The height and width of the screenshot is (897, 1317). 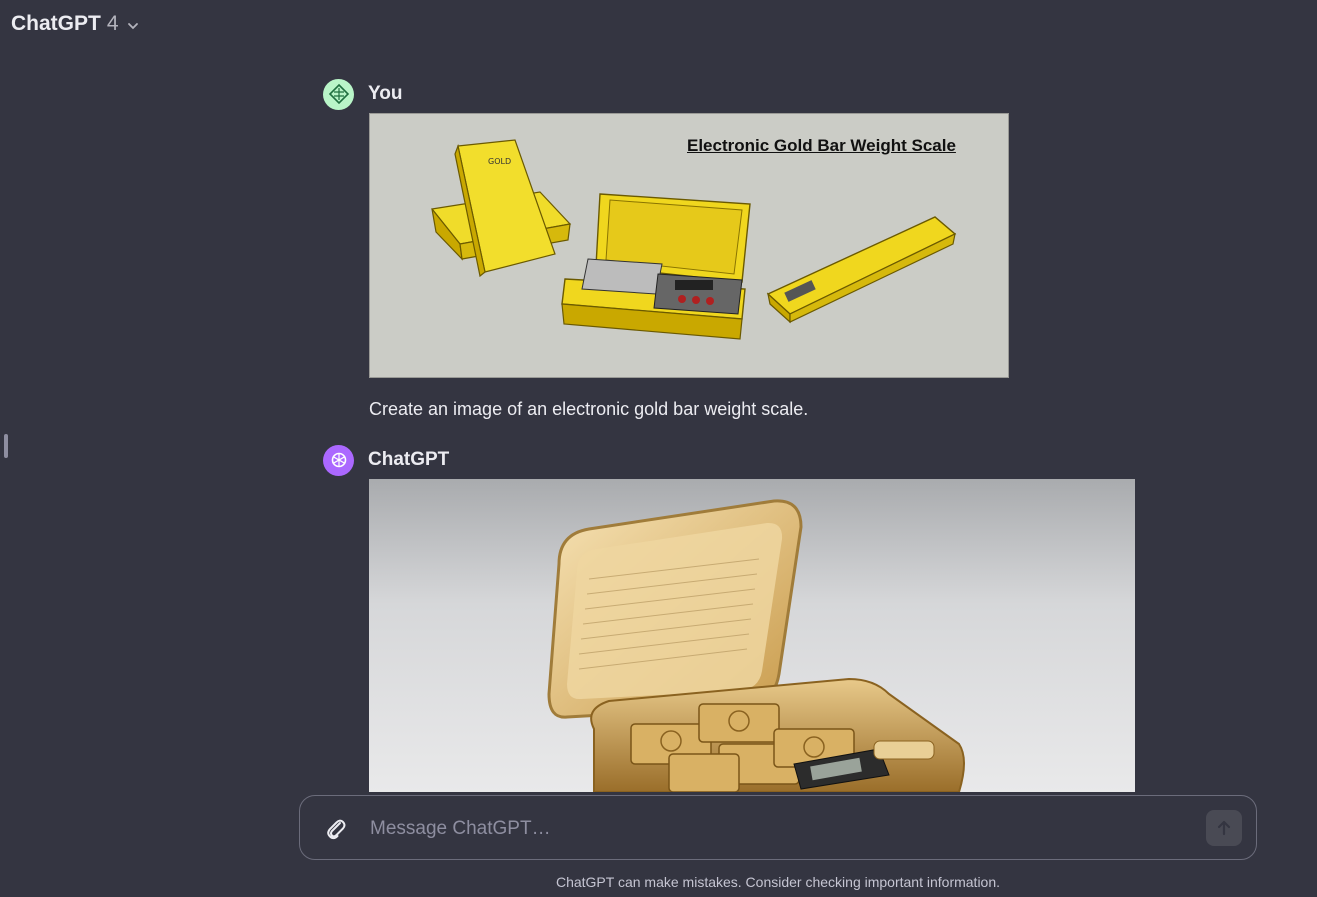 I want to click on paperclip-icon, so click(x=336, y=829).